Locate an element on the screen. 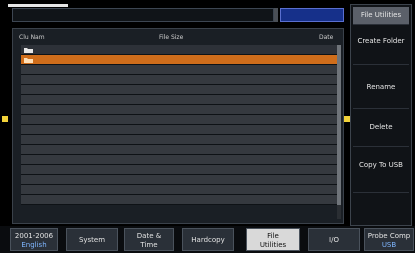 This screenshot has width=415, height=253. language-value: English is located at coordinates (34, 245).